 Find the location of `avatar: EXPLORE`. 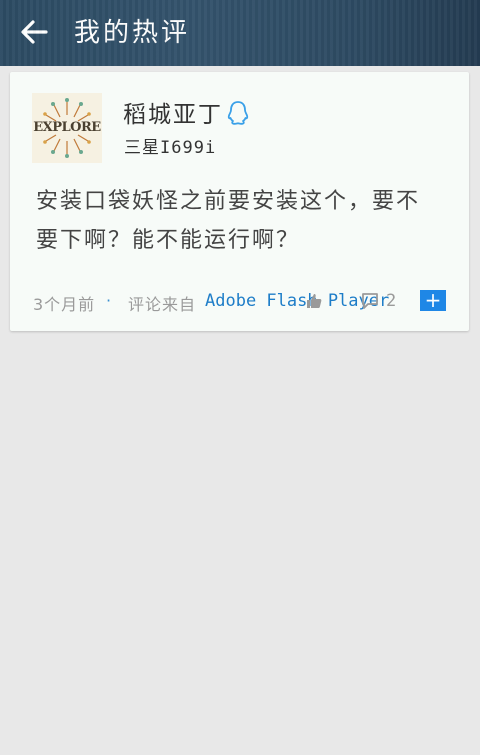

avatar: EXPLORE is located at coordinates (67, 128).